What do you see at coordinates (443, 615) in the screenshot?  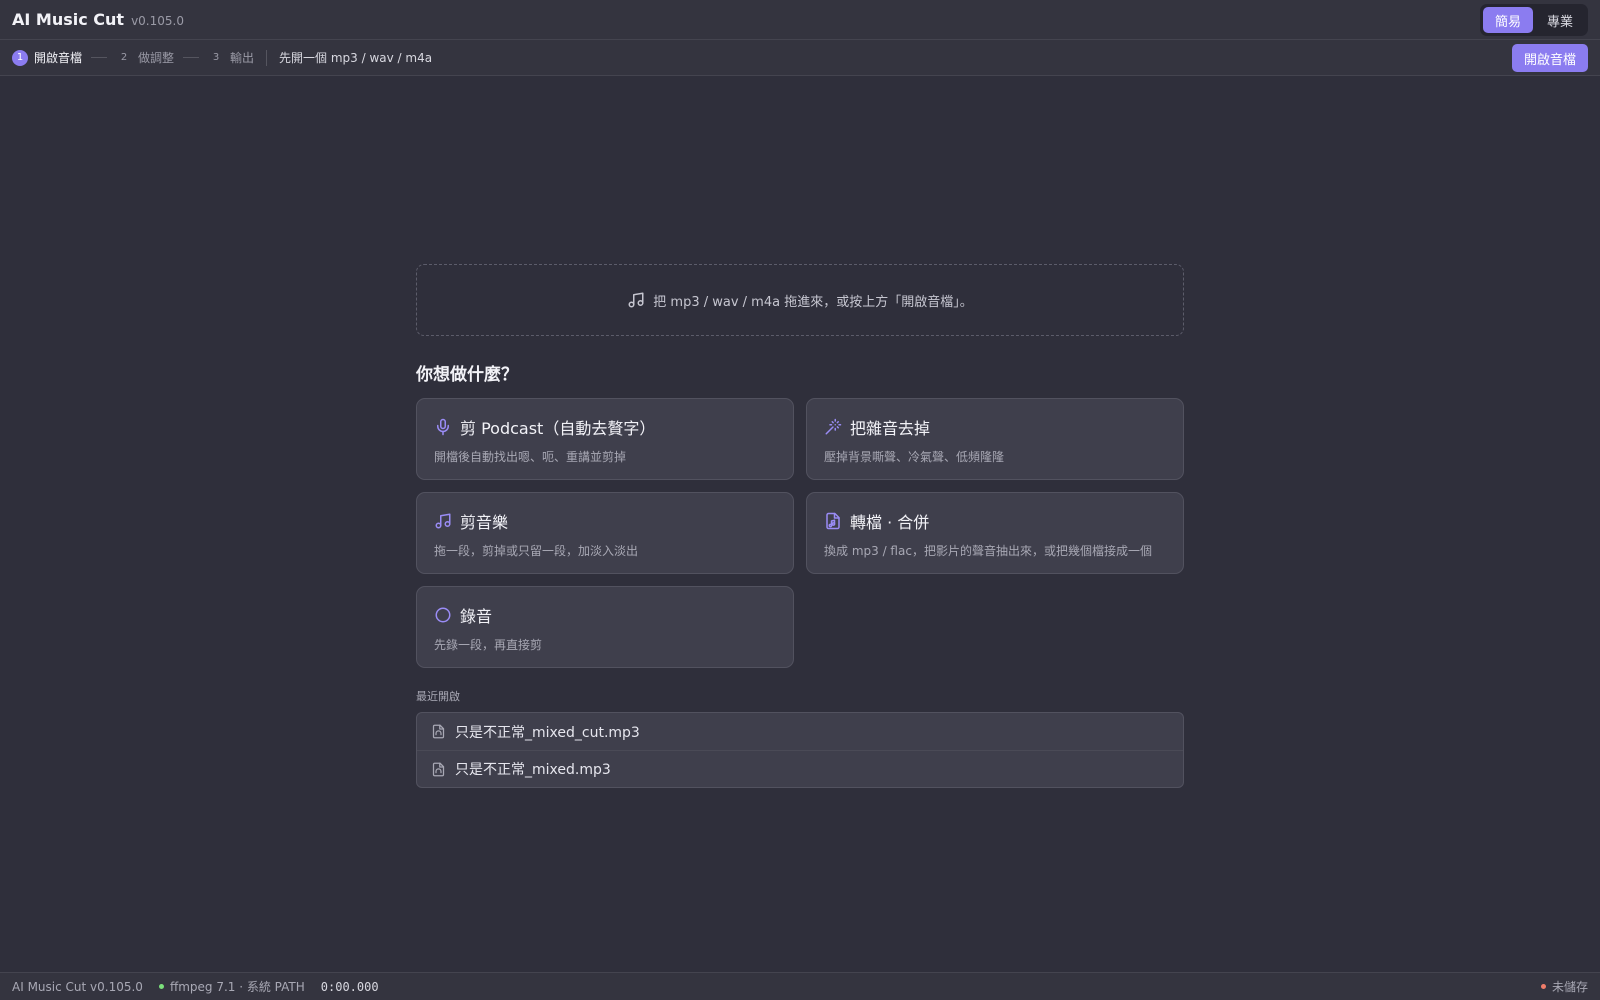 I see `record-circle-icon` at bounding box center [443, 615].